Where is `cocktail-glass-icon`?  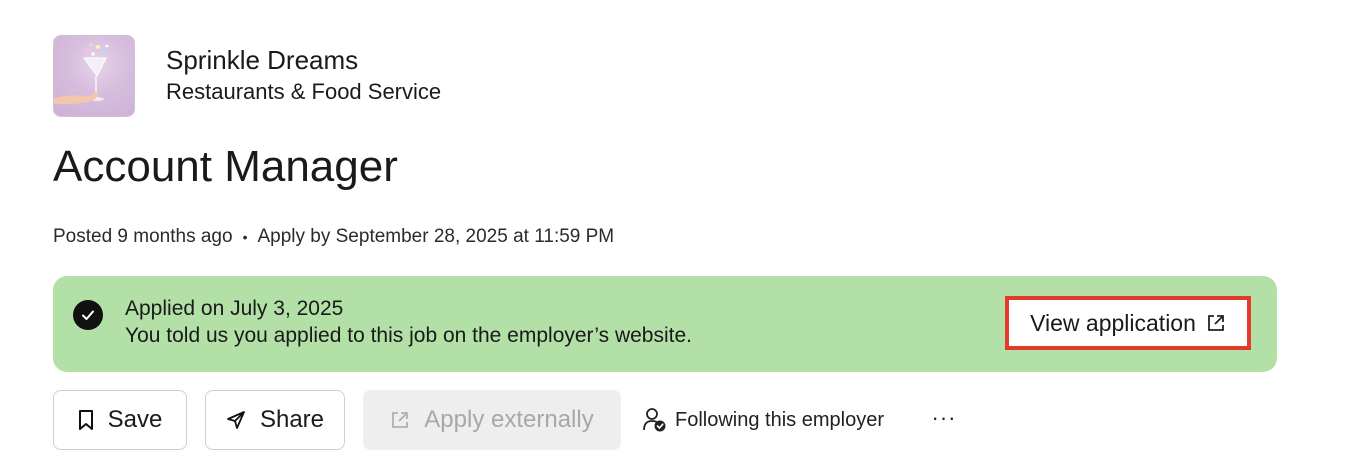
cocktail-glass-icon is located at coordinates (81, 74).